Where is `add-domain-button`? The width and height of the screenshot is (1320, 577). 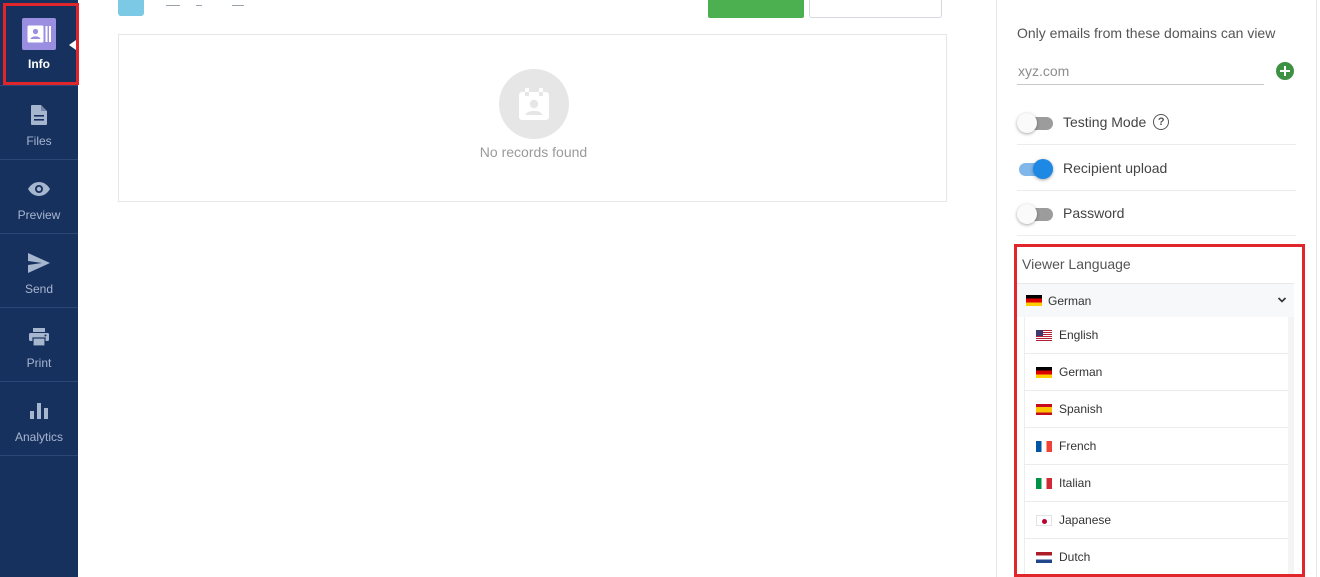
add-domain-button is located at coordinates (1285, 71).